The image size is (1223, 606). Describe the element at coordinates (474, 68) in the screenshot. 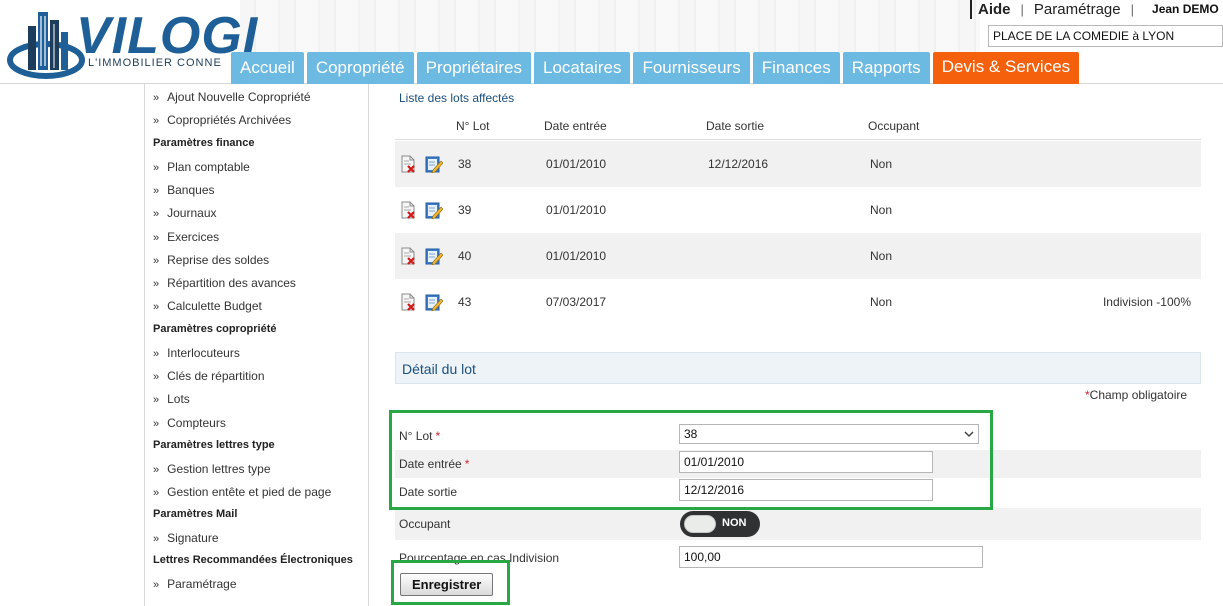

I see `tab-proprietaires: Propriétaires` at that location.